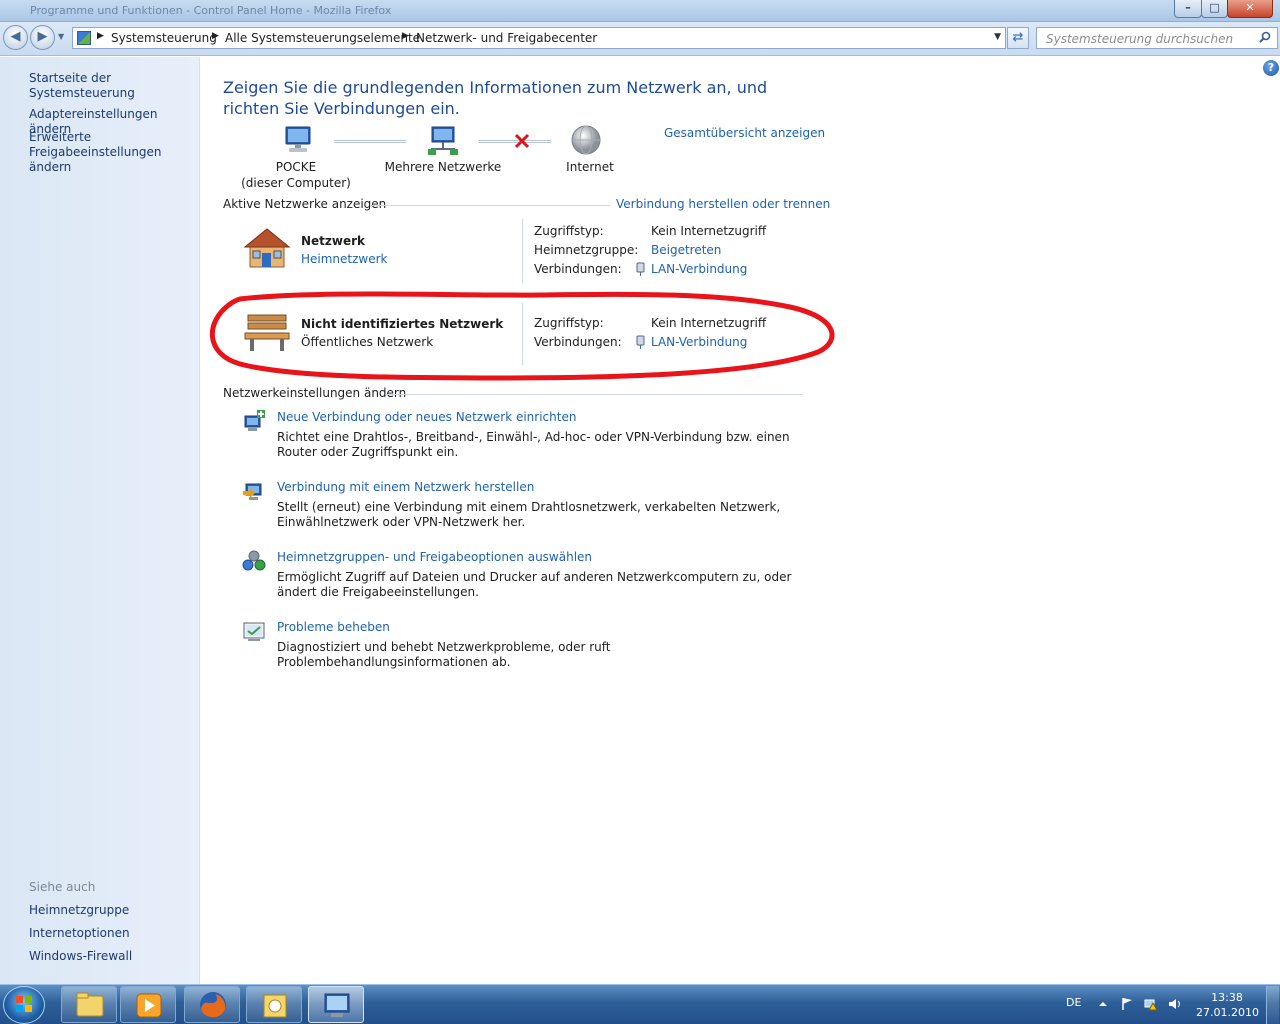 This screenshot has width=1280, height=1024. I want to click on see-also-firewall: Windows-Firewall, so click(80, 956).